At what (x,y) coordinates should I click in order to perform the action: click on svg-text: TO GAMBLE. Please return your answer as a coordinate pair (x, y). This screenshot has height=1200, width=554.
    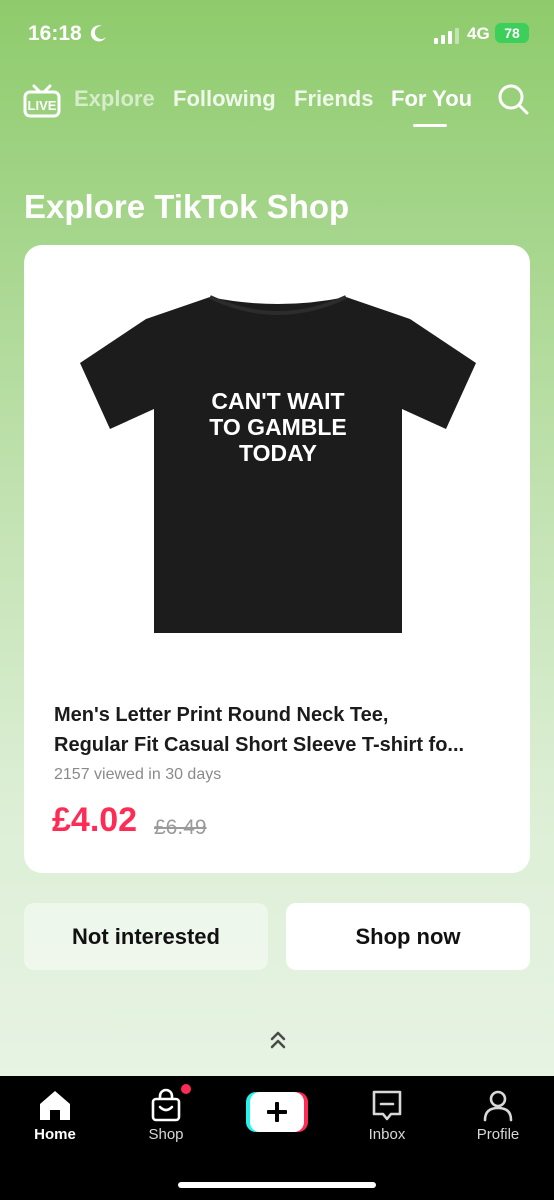
    Looking at the image, I should click on (278, 427).